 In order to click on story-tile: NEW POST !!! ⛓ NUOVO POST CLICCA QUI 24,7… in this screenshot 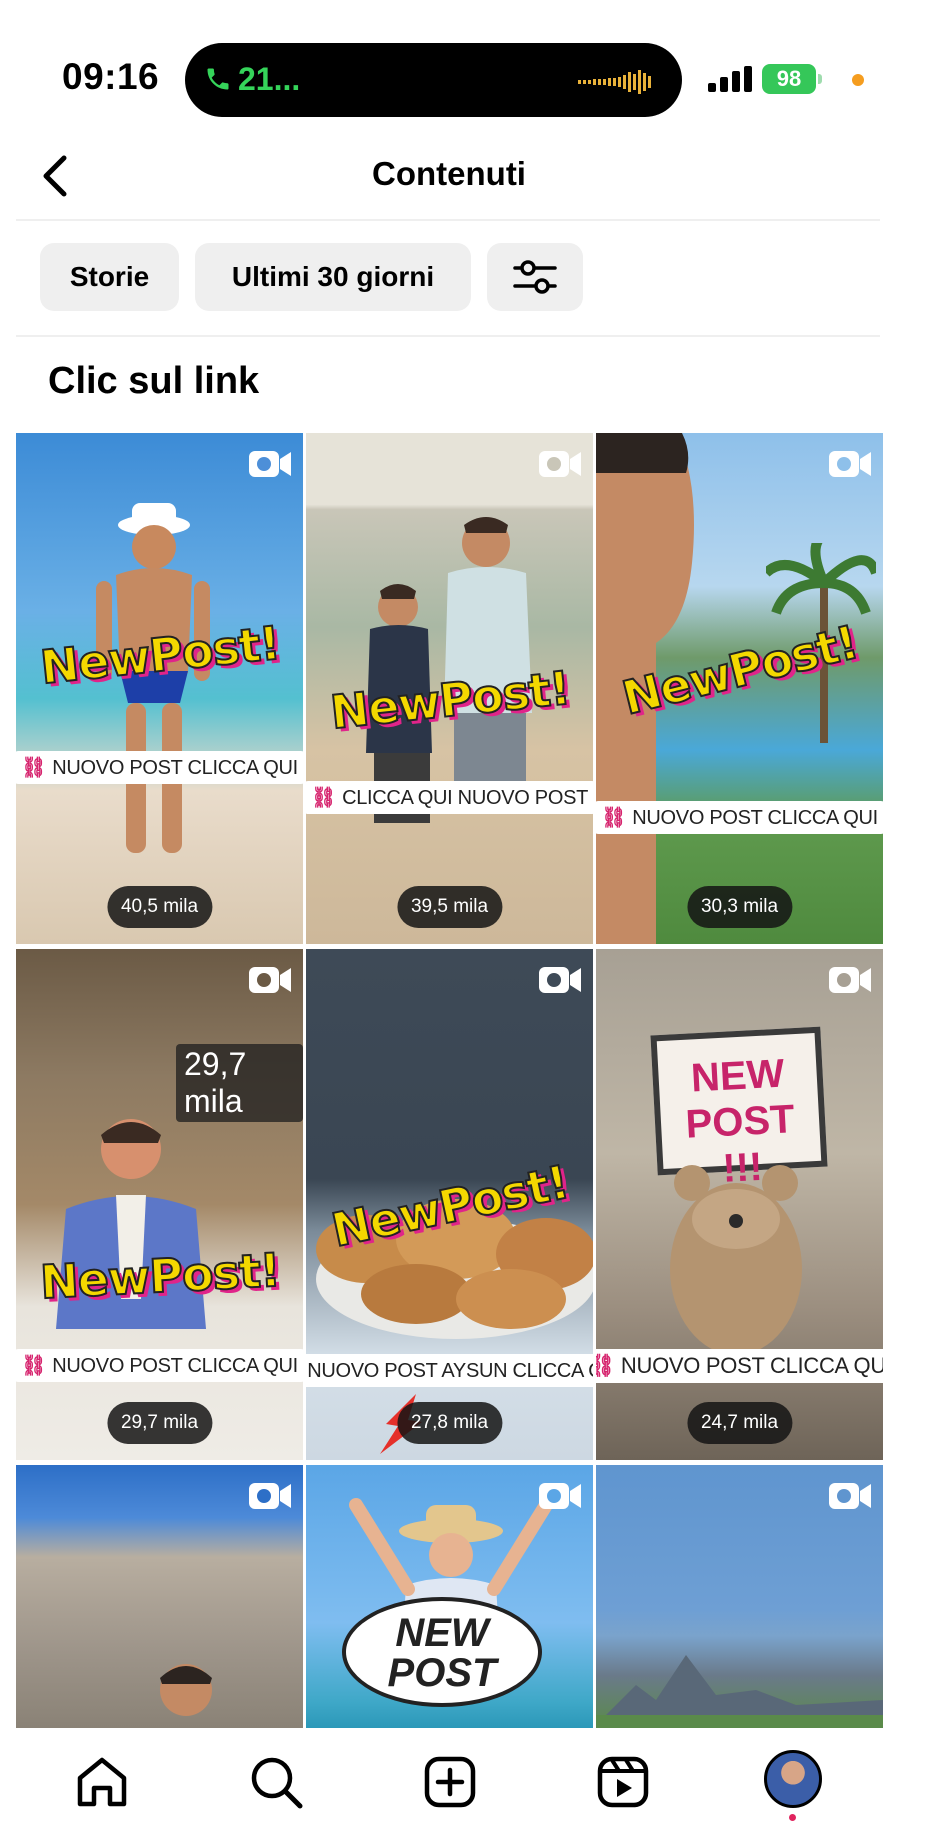, I will do `click(739, 1204)`.